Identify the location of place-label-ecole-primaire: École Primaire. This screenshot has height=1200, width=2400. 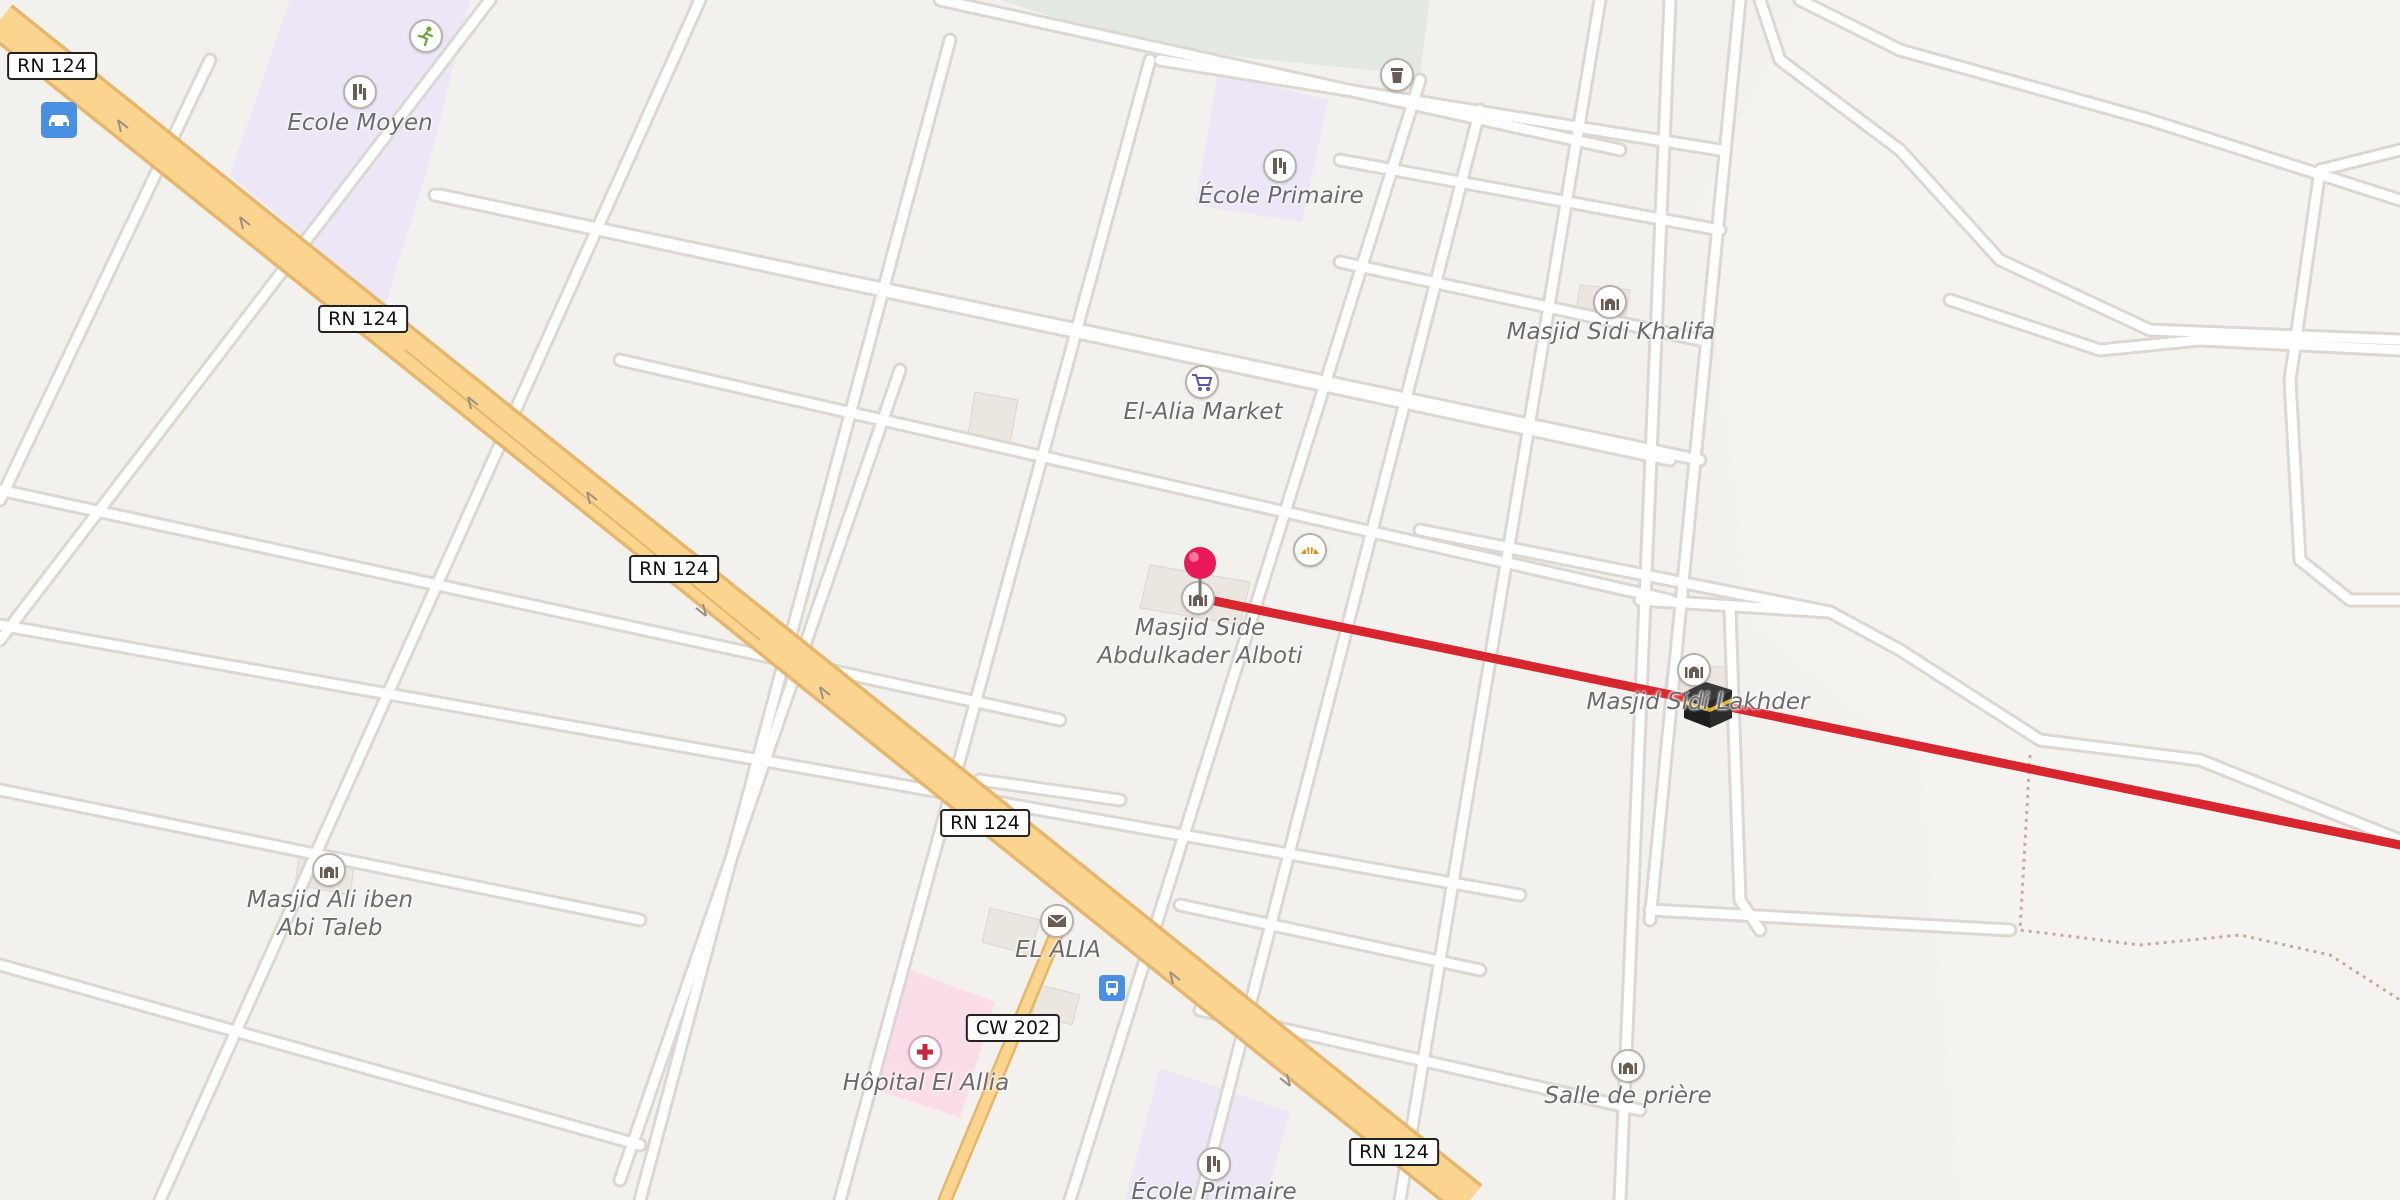
(1281, 196).